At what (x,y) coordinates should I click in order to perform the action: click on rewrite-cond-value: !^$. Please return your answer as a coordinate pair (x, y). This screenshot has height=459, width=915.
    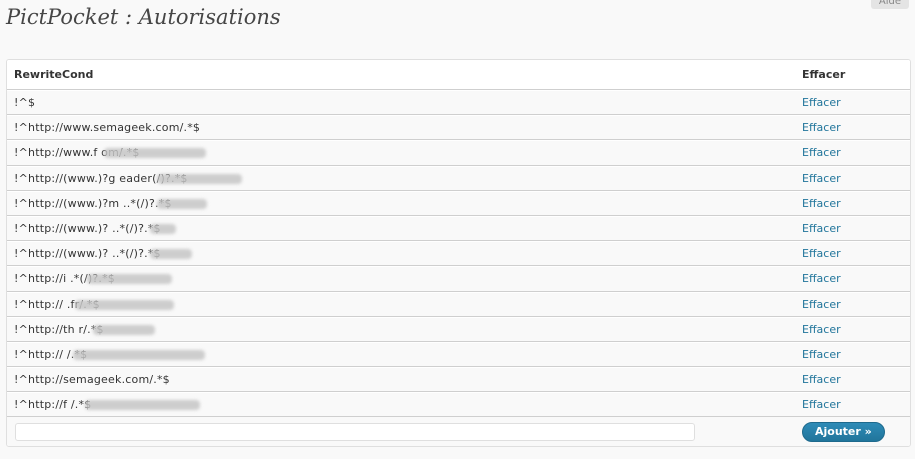
    Looking at the image, I should click on (25, 103).